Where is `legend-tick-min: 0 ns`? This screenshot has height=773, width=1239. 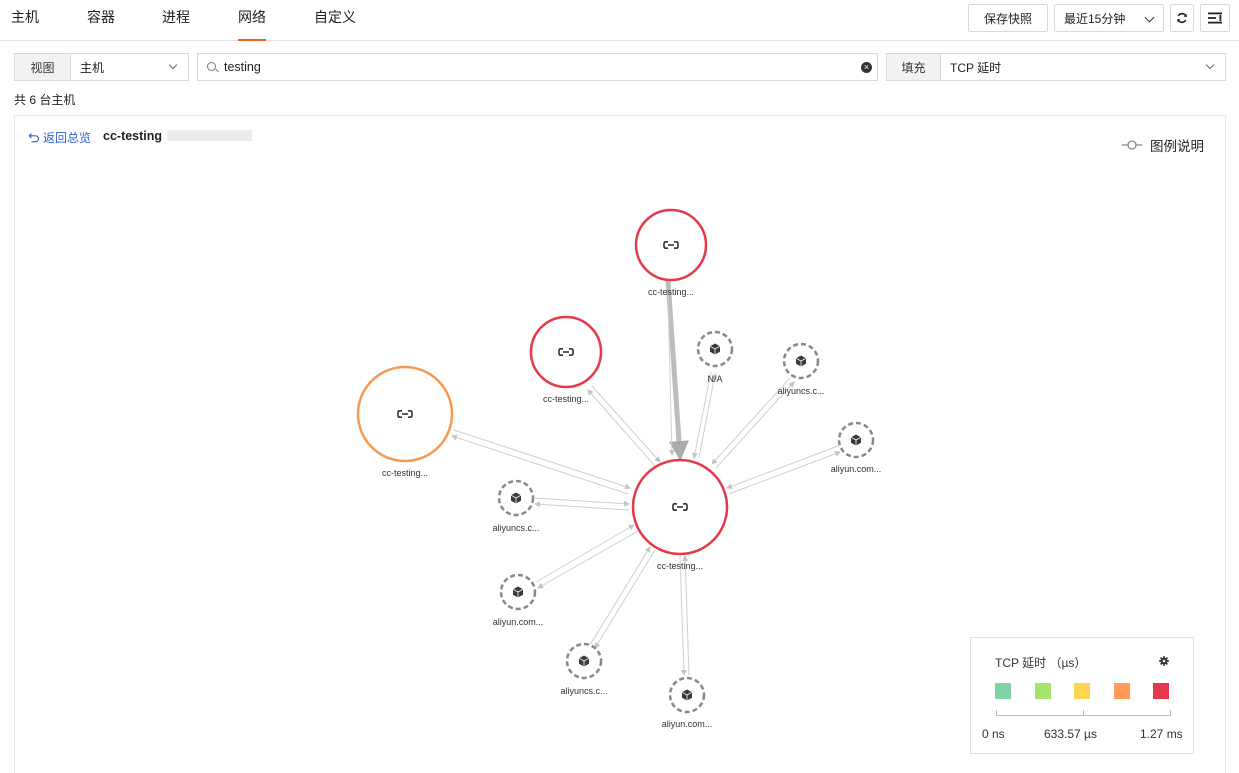
legend-tick-min: 0 ns is located at coordinates (993, 734).